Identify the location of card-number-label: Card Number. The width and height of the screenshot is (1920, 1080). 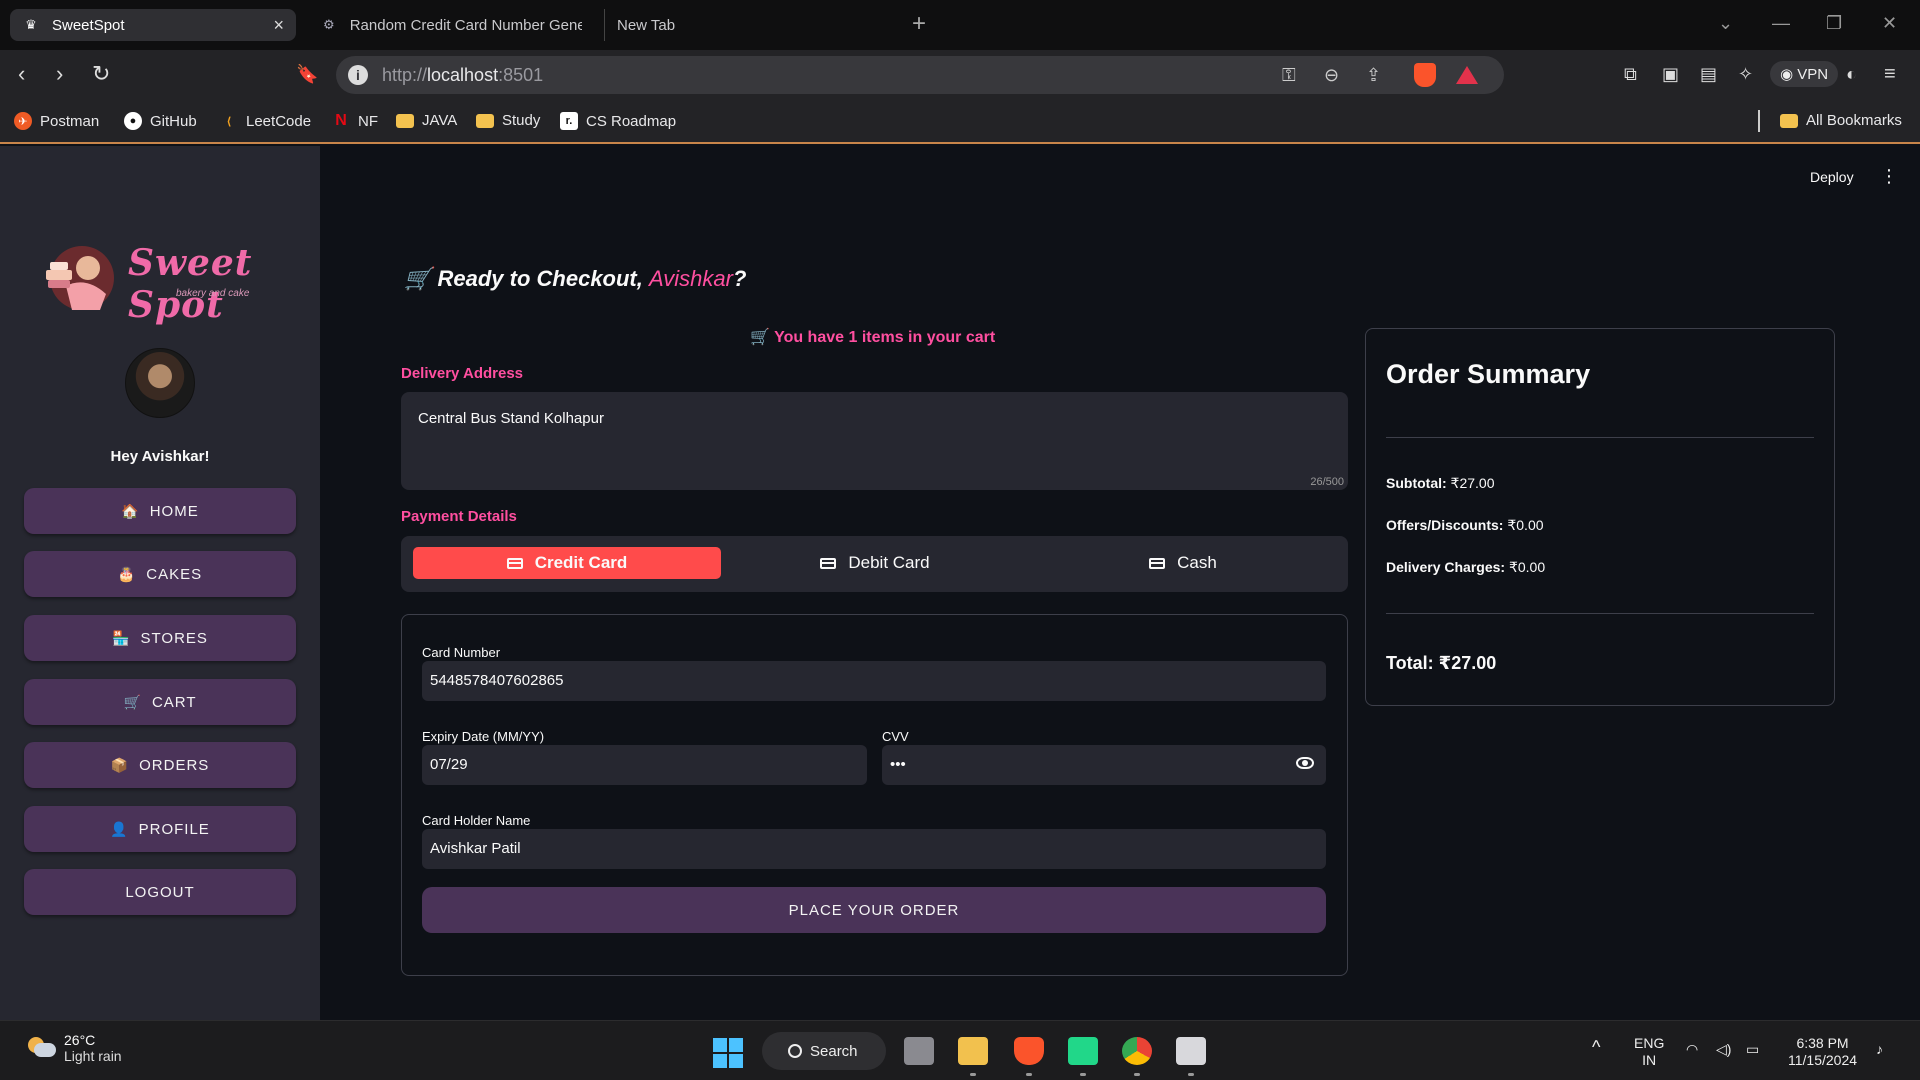
(461, 652).